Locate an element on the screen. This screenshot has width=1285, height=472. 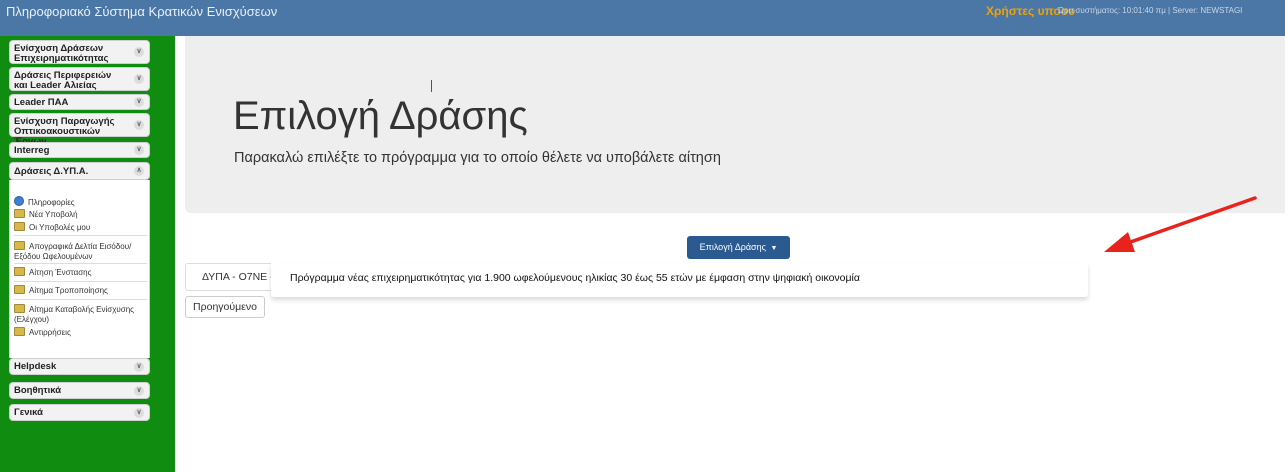
sidebar-item-label: Οι Υποβολές μου is located at coordinates (60, 227).